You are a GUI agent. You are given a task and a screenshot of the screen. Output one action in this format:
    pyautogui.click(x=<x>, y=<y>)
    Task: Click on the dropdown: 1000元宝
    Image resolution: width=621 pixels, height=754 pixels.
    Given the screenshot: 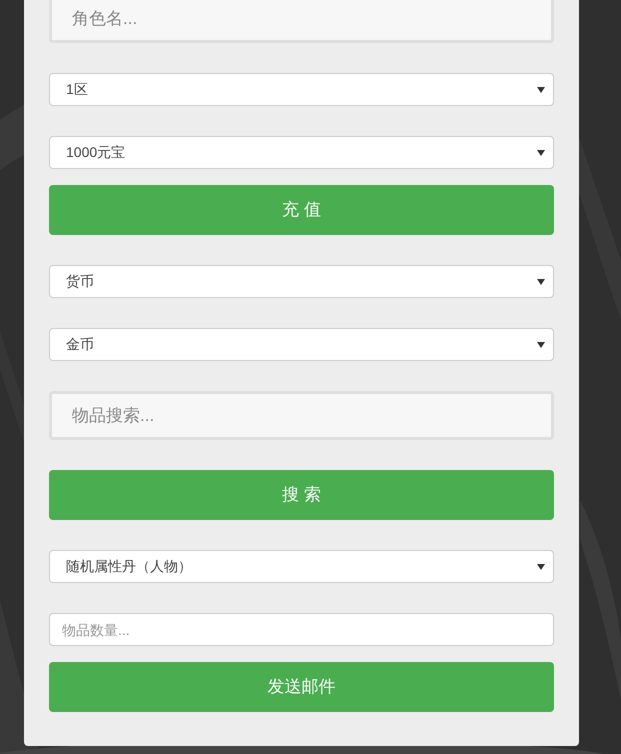 What is the action you would take?
    pyautogui.click(x=301, y=152)
    